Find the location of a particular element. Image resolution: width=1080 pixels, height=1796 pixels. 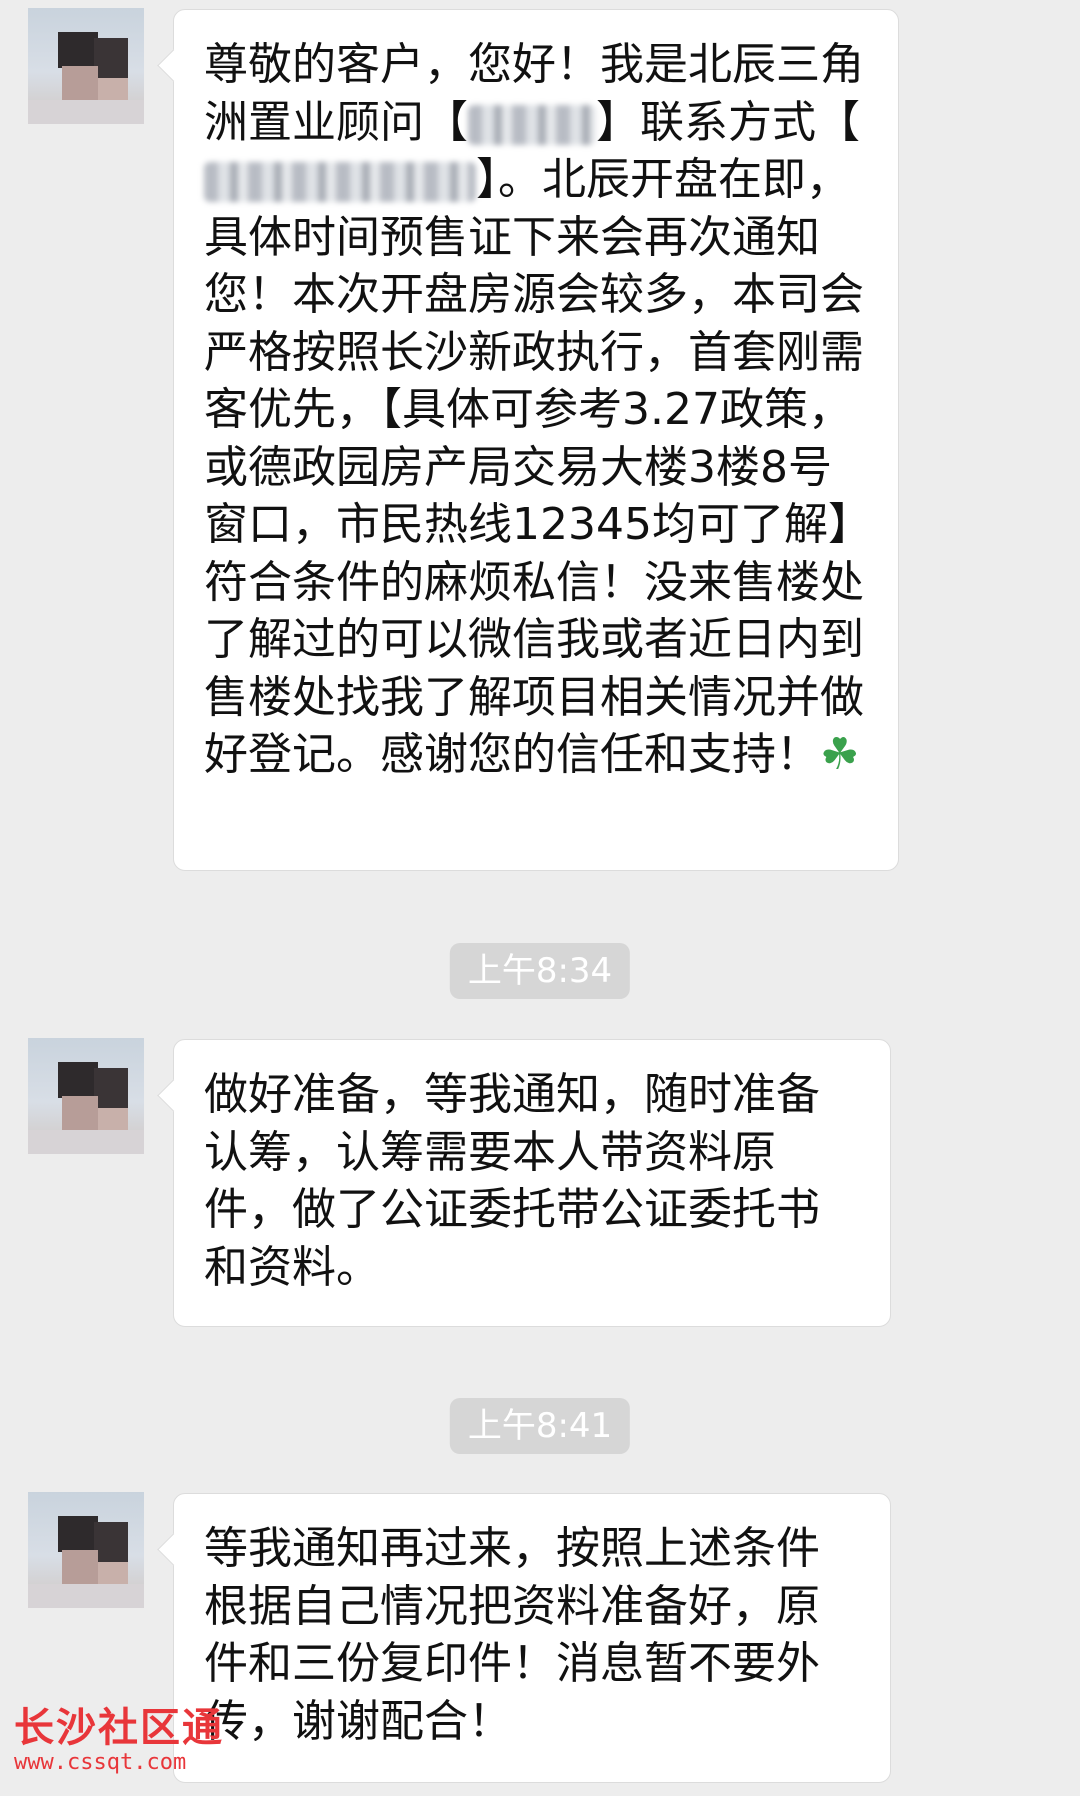

watermark: 长沙社区通 www.cssqt.com is located at coordinates (119, 1741).